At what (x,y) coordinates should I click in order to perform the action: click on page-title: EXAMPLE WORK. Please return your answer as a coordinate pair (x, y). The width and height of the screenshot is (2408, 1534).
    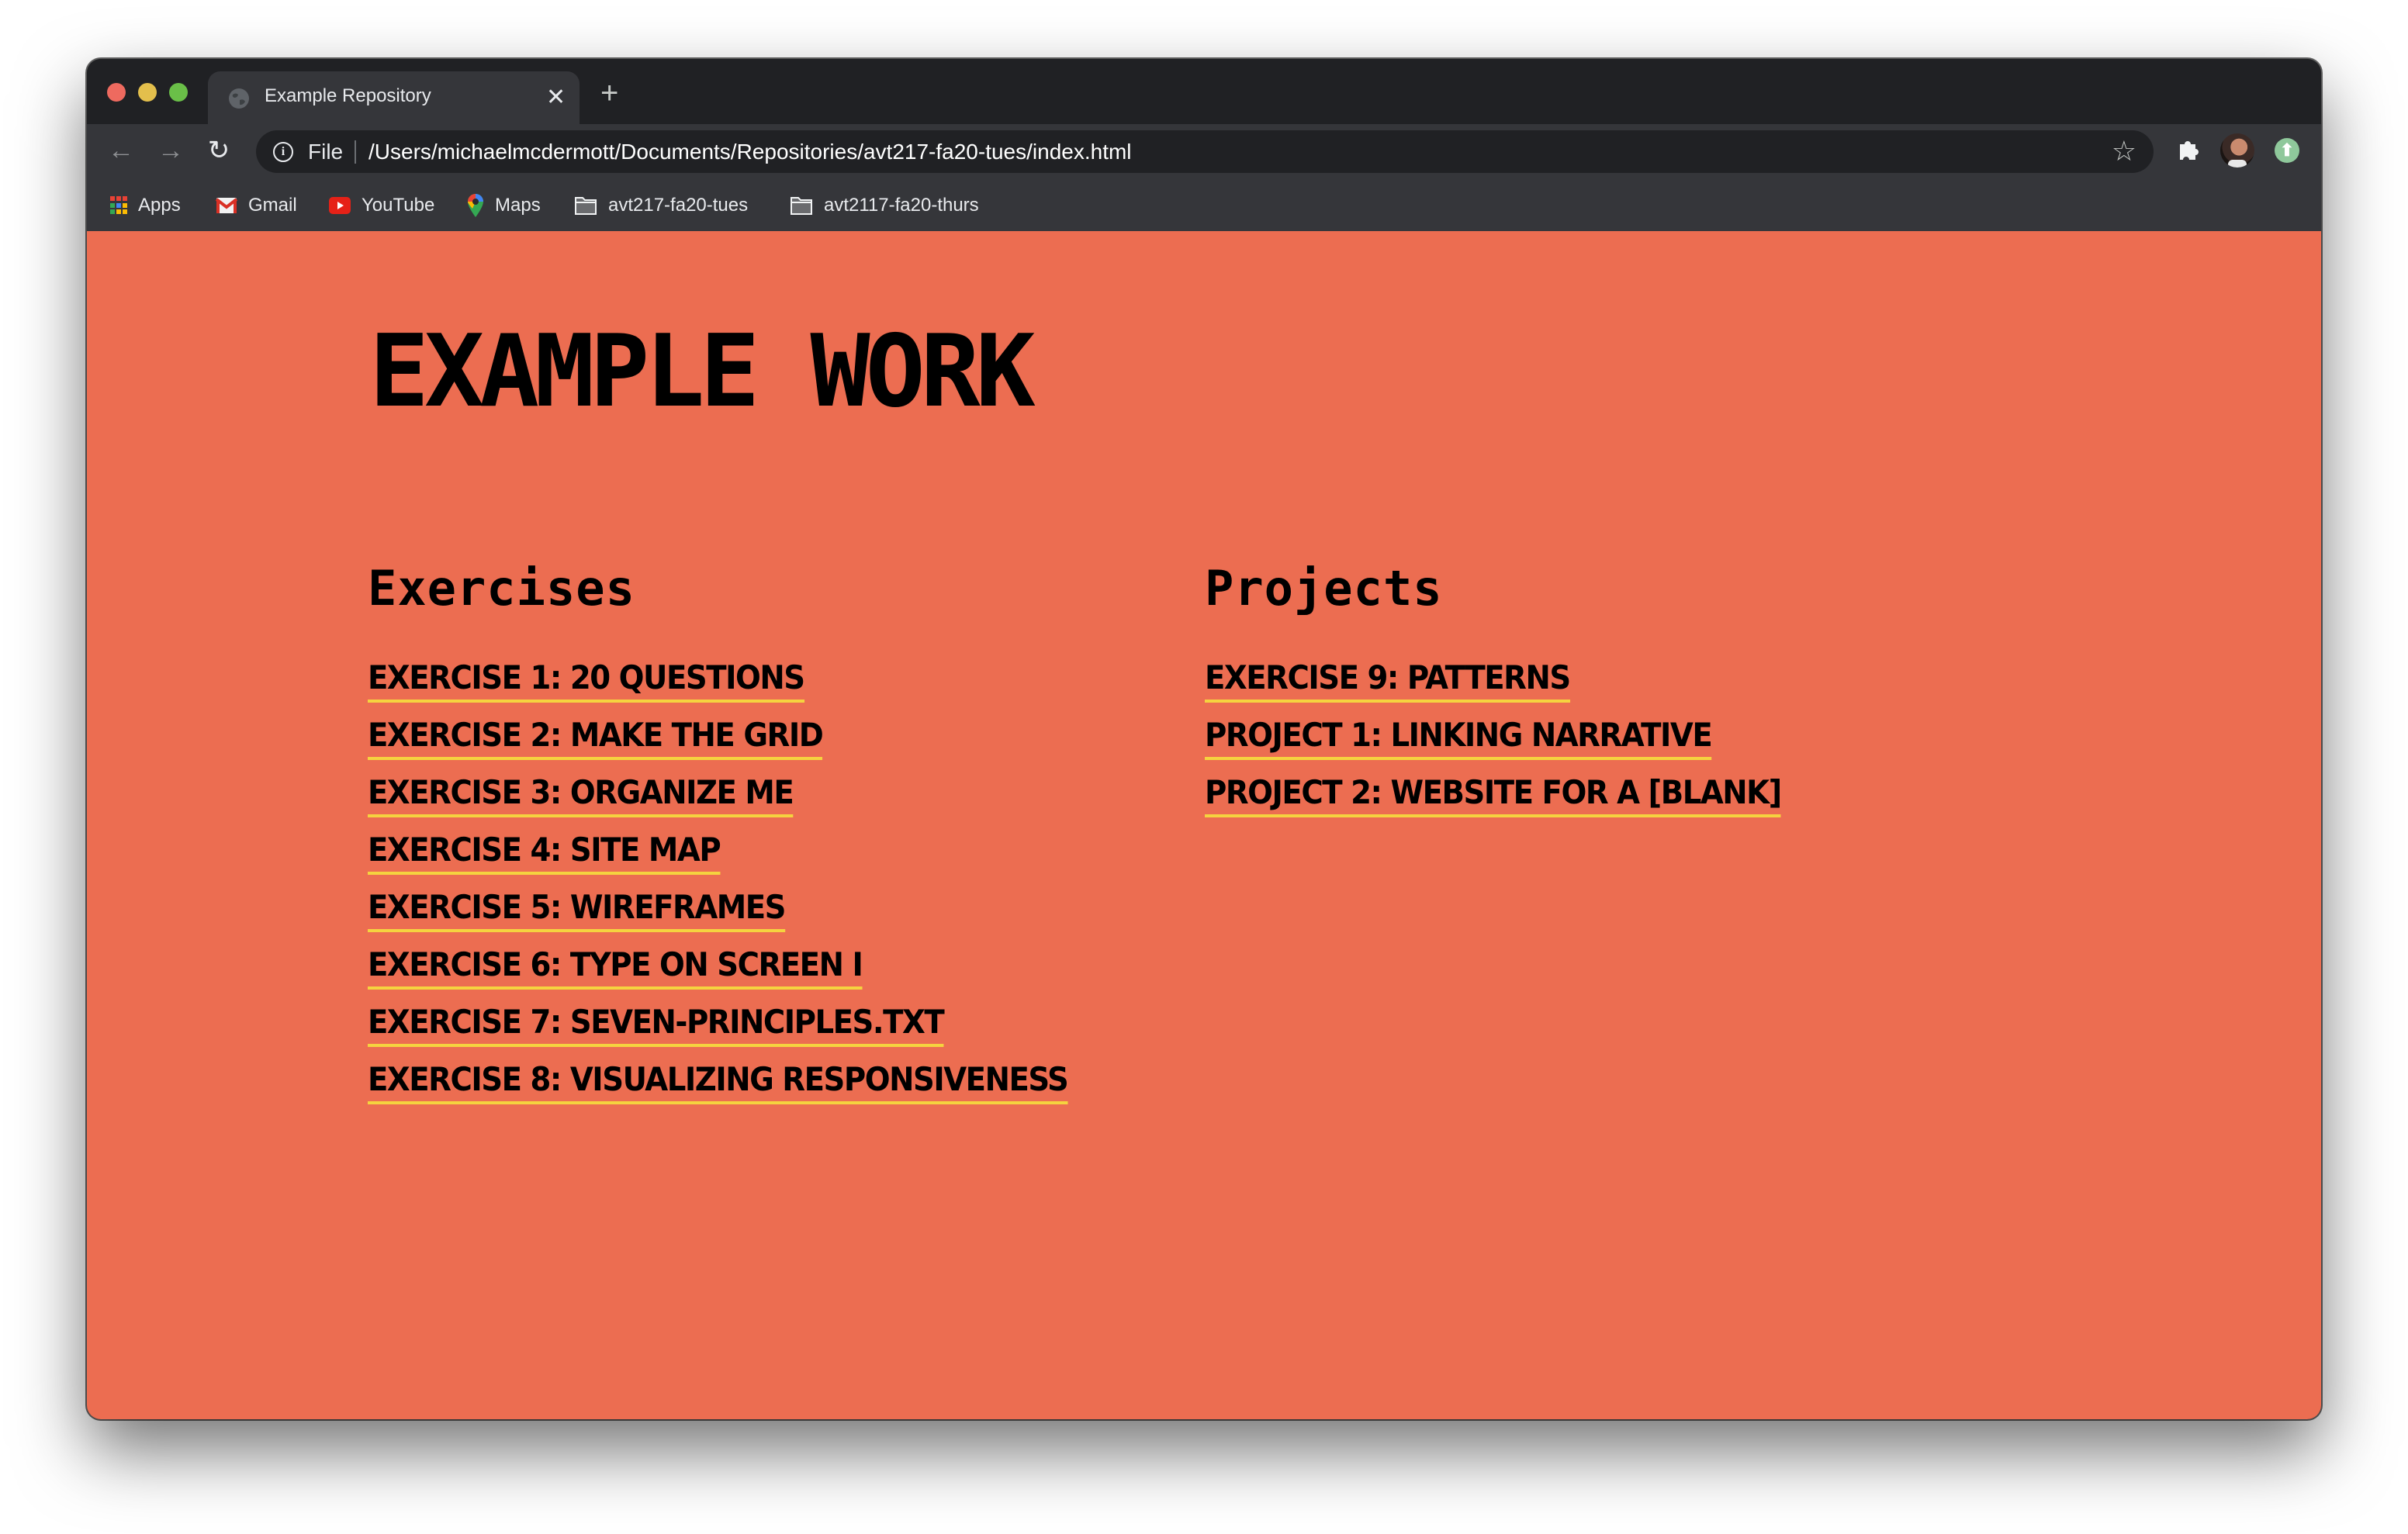
    Looking at the image, I should click on (702, 372).